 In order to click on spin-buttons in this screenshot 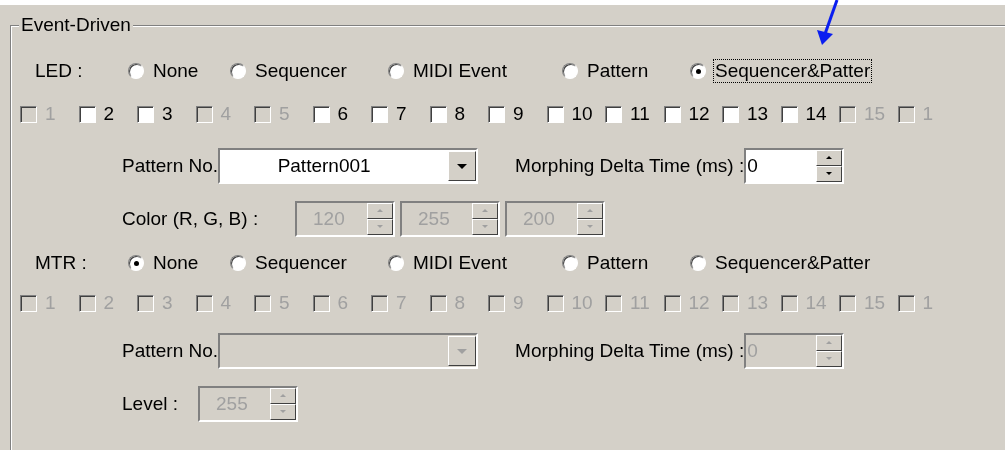, I will do `click(829, 166)`.